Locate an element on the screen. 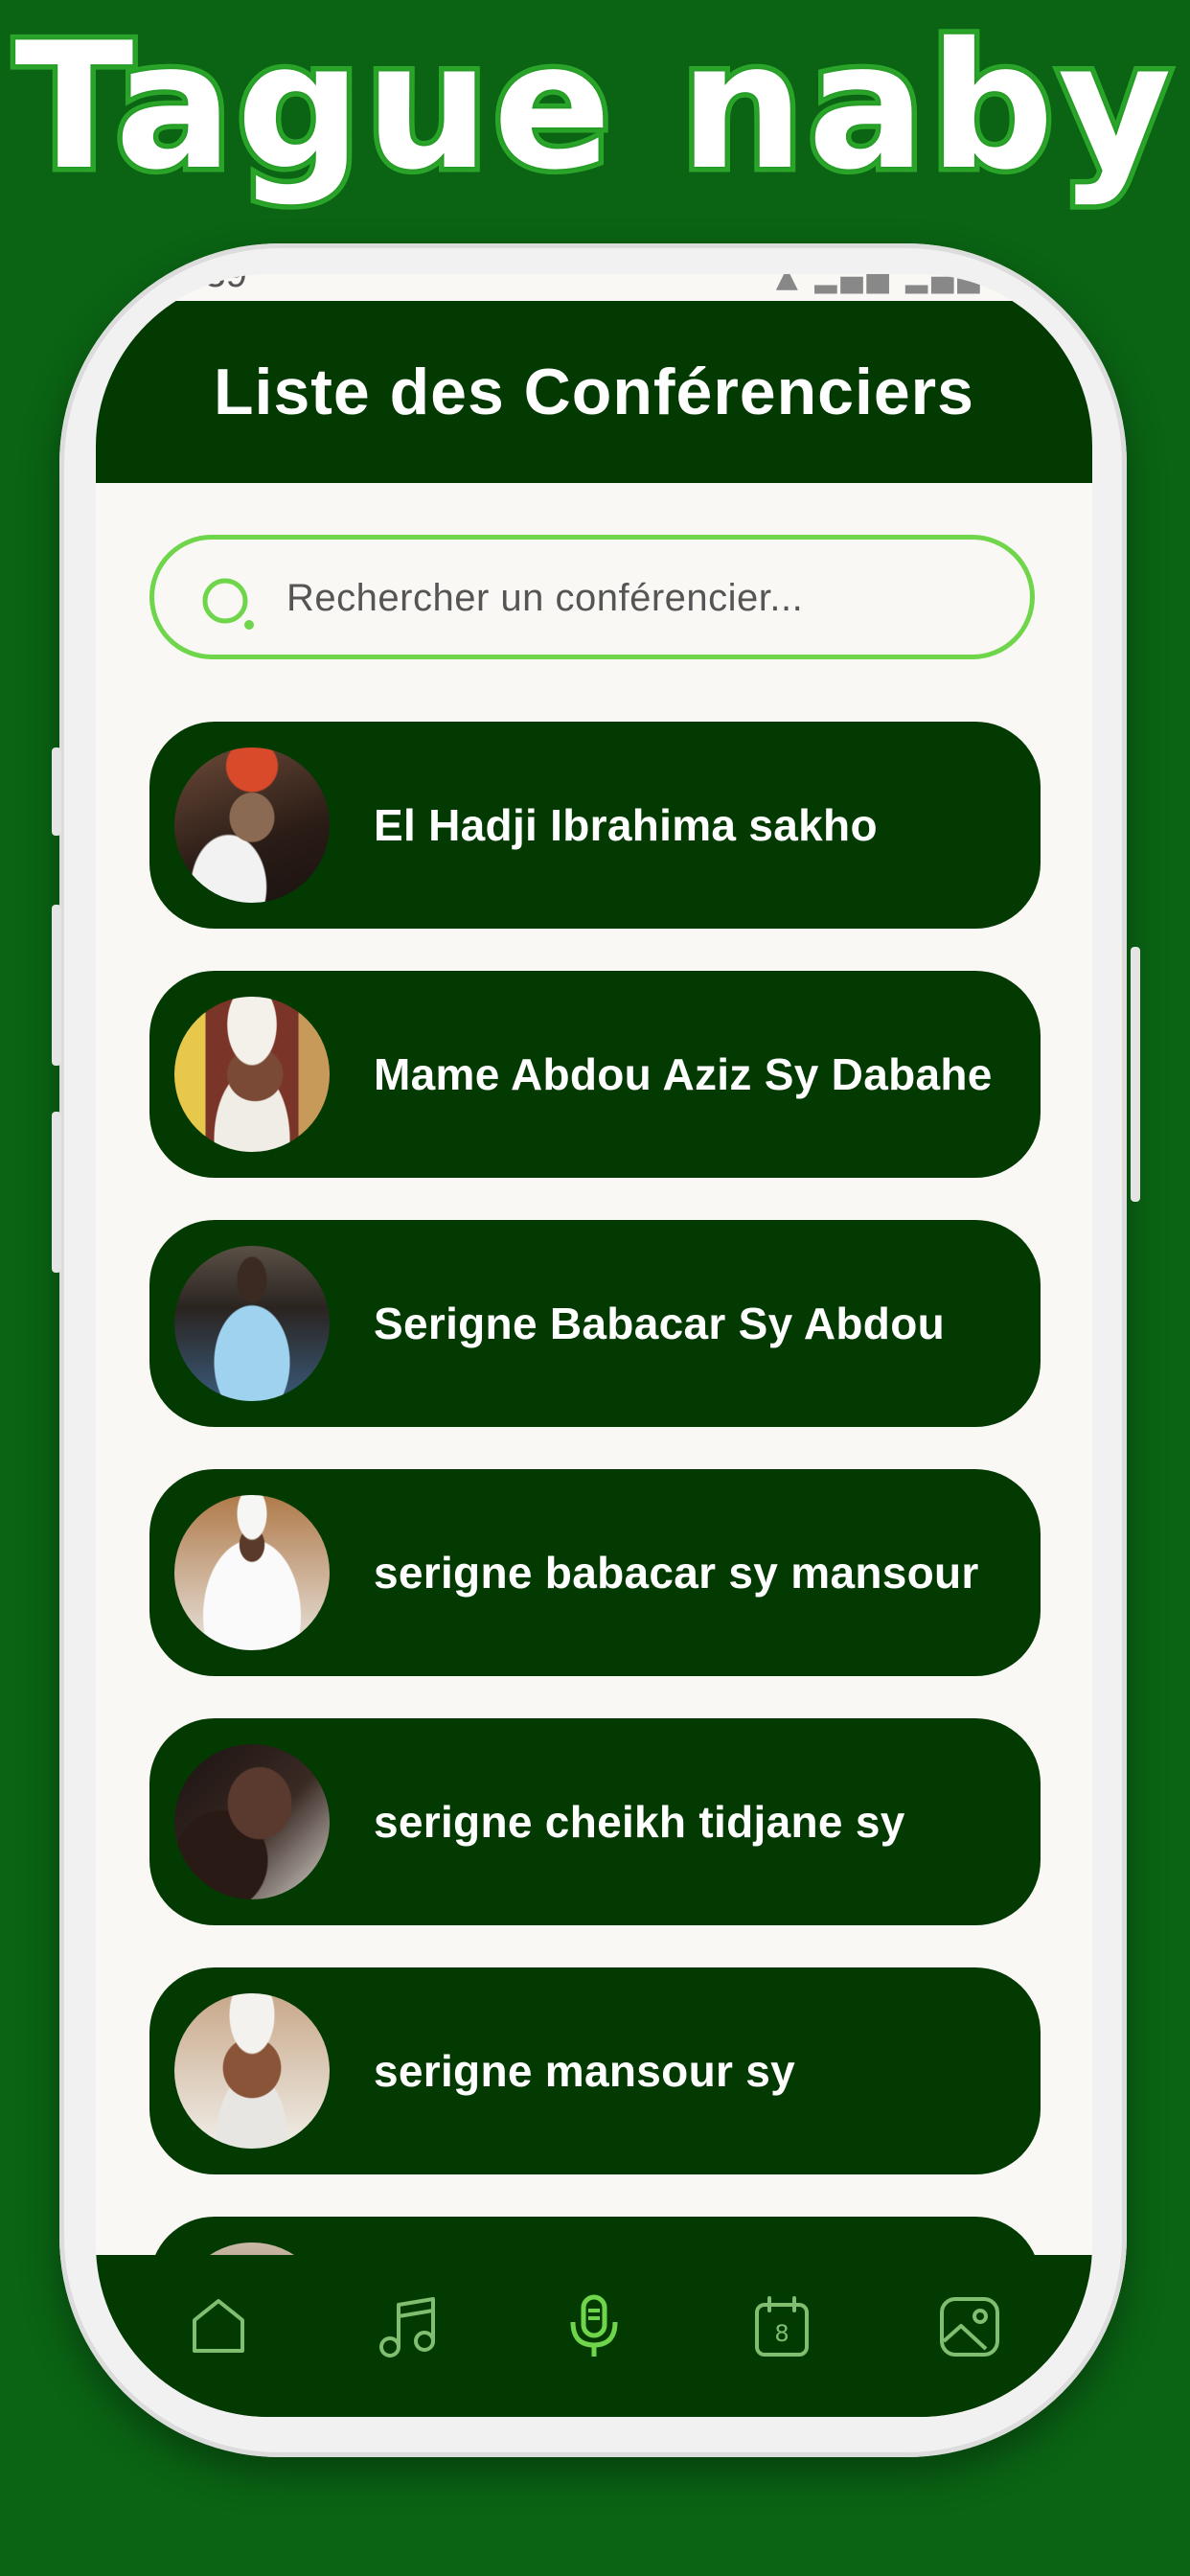  speaker-card: Serigne Babacar Sy Abdou is located at coordinates (595, 1323).